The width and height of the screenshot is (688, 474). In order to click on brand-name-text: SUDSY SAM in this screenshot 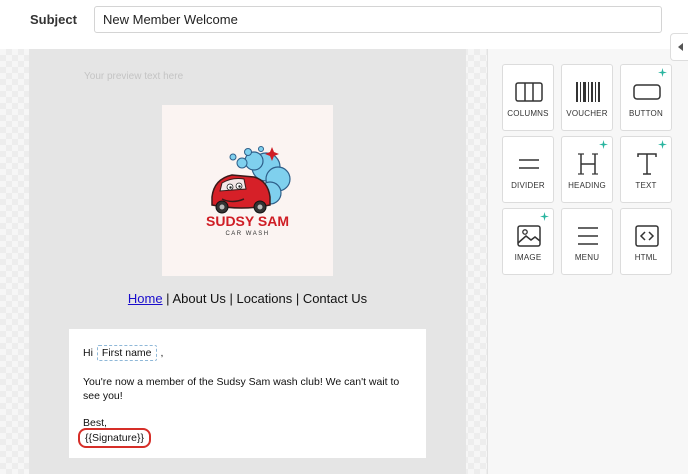, I will do `click(247, 221)`.